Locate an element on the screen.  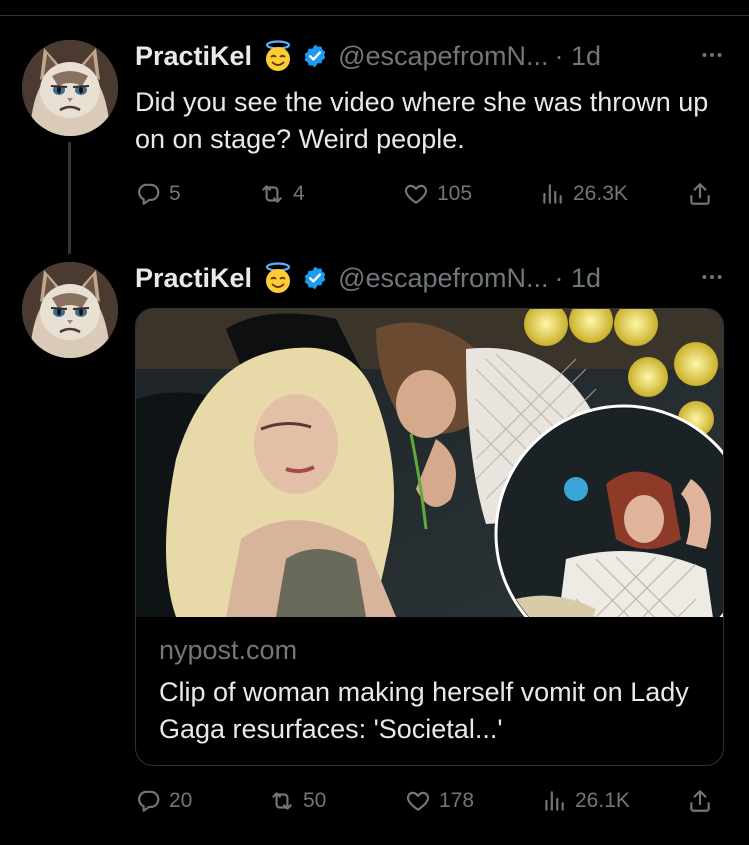
top-divider is located at coordinates (374, 15).